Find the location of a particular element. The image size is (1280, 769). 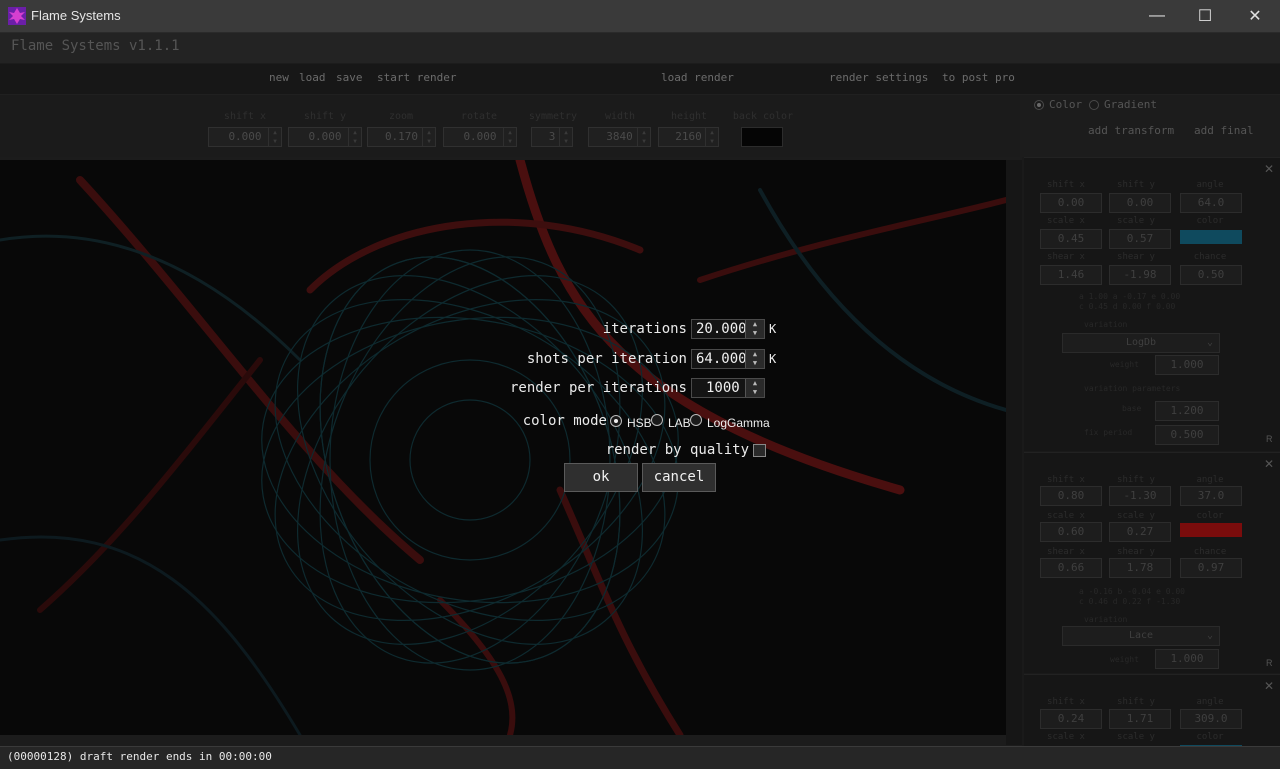

shots-per-iteration-input: 64.000 ▲ ▼ is located at coordinates (728, 359).